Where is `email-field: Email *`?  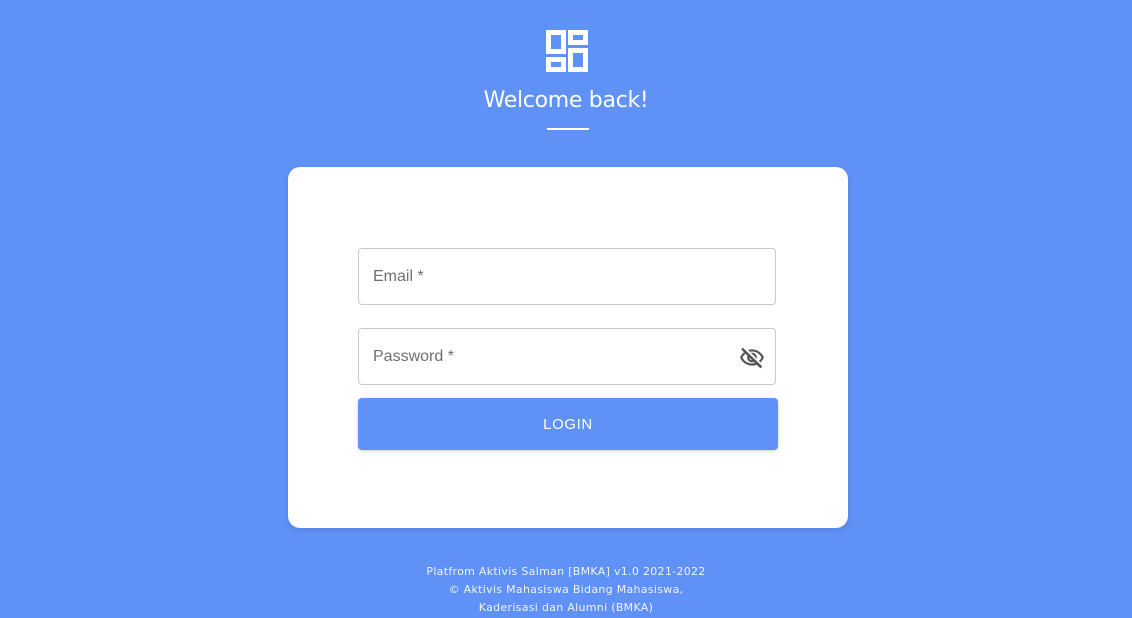 email-field: Email * is located at coordinates (567, 276).